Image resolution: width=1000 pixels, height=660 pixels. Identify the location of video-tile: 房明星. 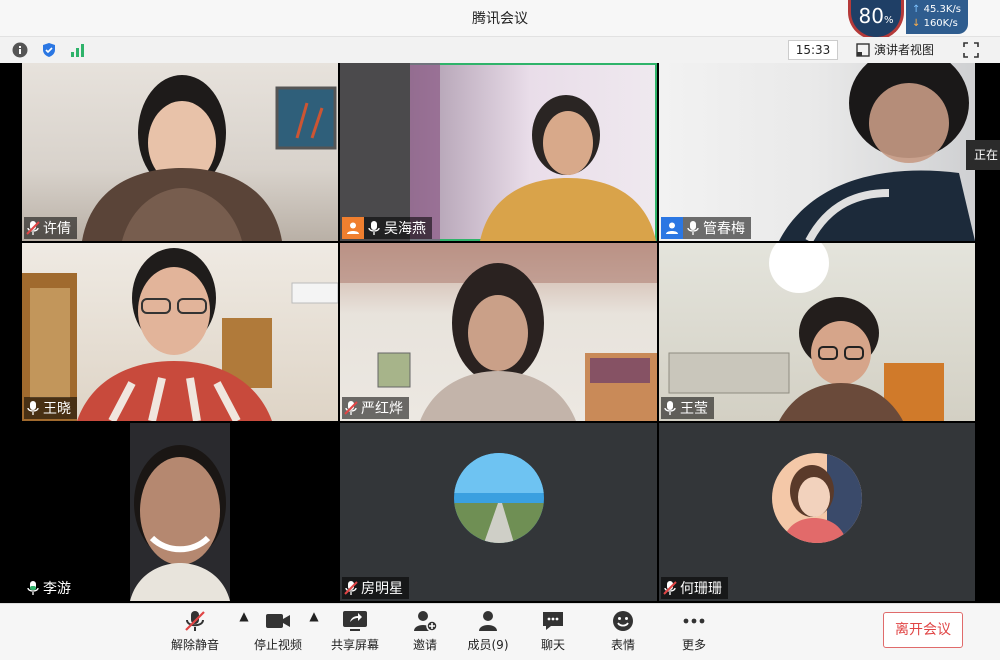
(498, 512).